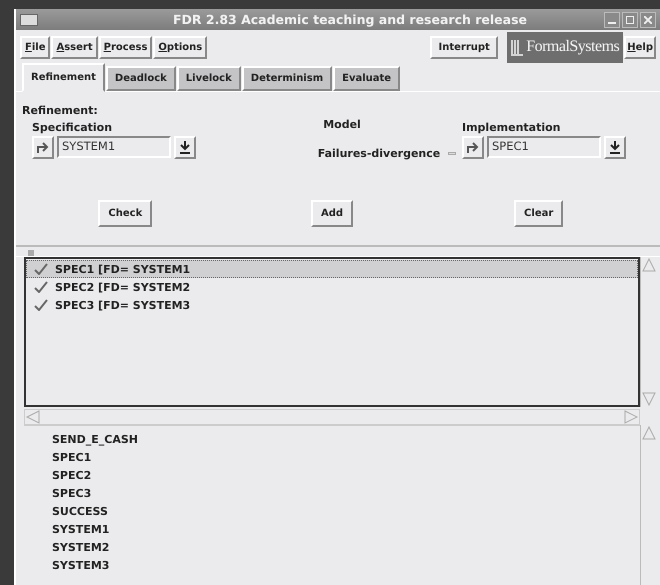 The width and height of the screenshot is (660, 585). What do you see at coordinates (208, 78) in the screenshot?
I see `tab: Livelock` at bounding box center [208, 78].